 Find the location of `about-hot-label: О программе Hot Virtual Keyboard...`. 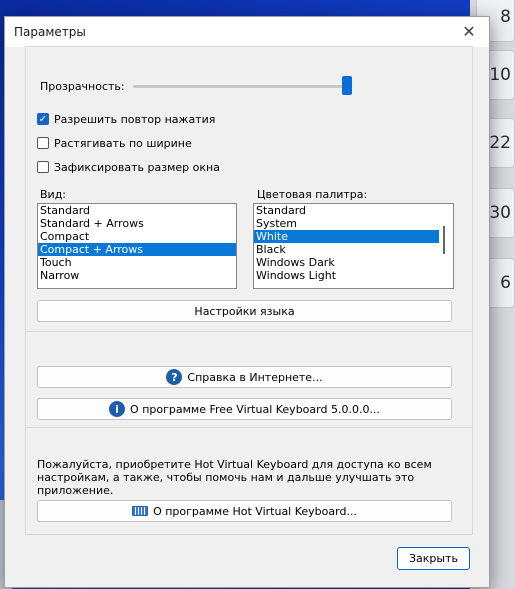

about-hot-label: О программе Hot Virtual Keyboard... is located at coordinates (255, 511).